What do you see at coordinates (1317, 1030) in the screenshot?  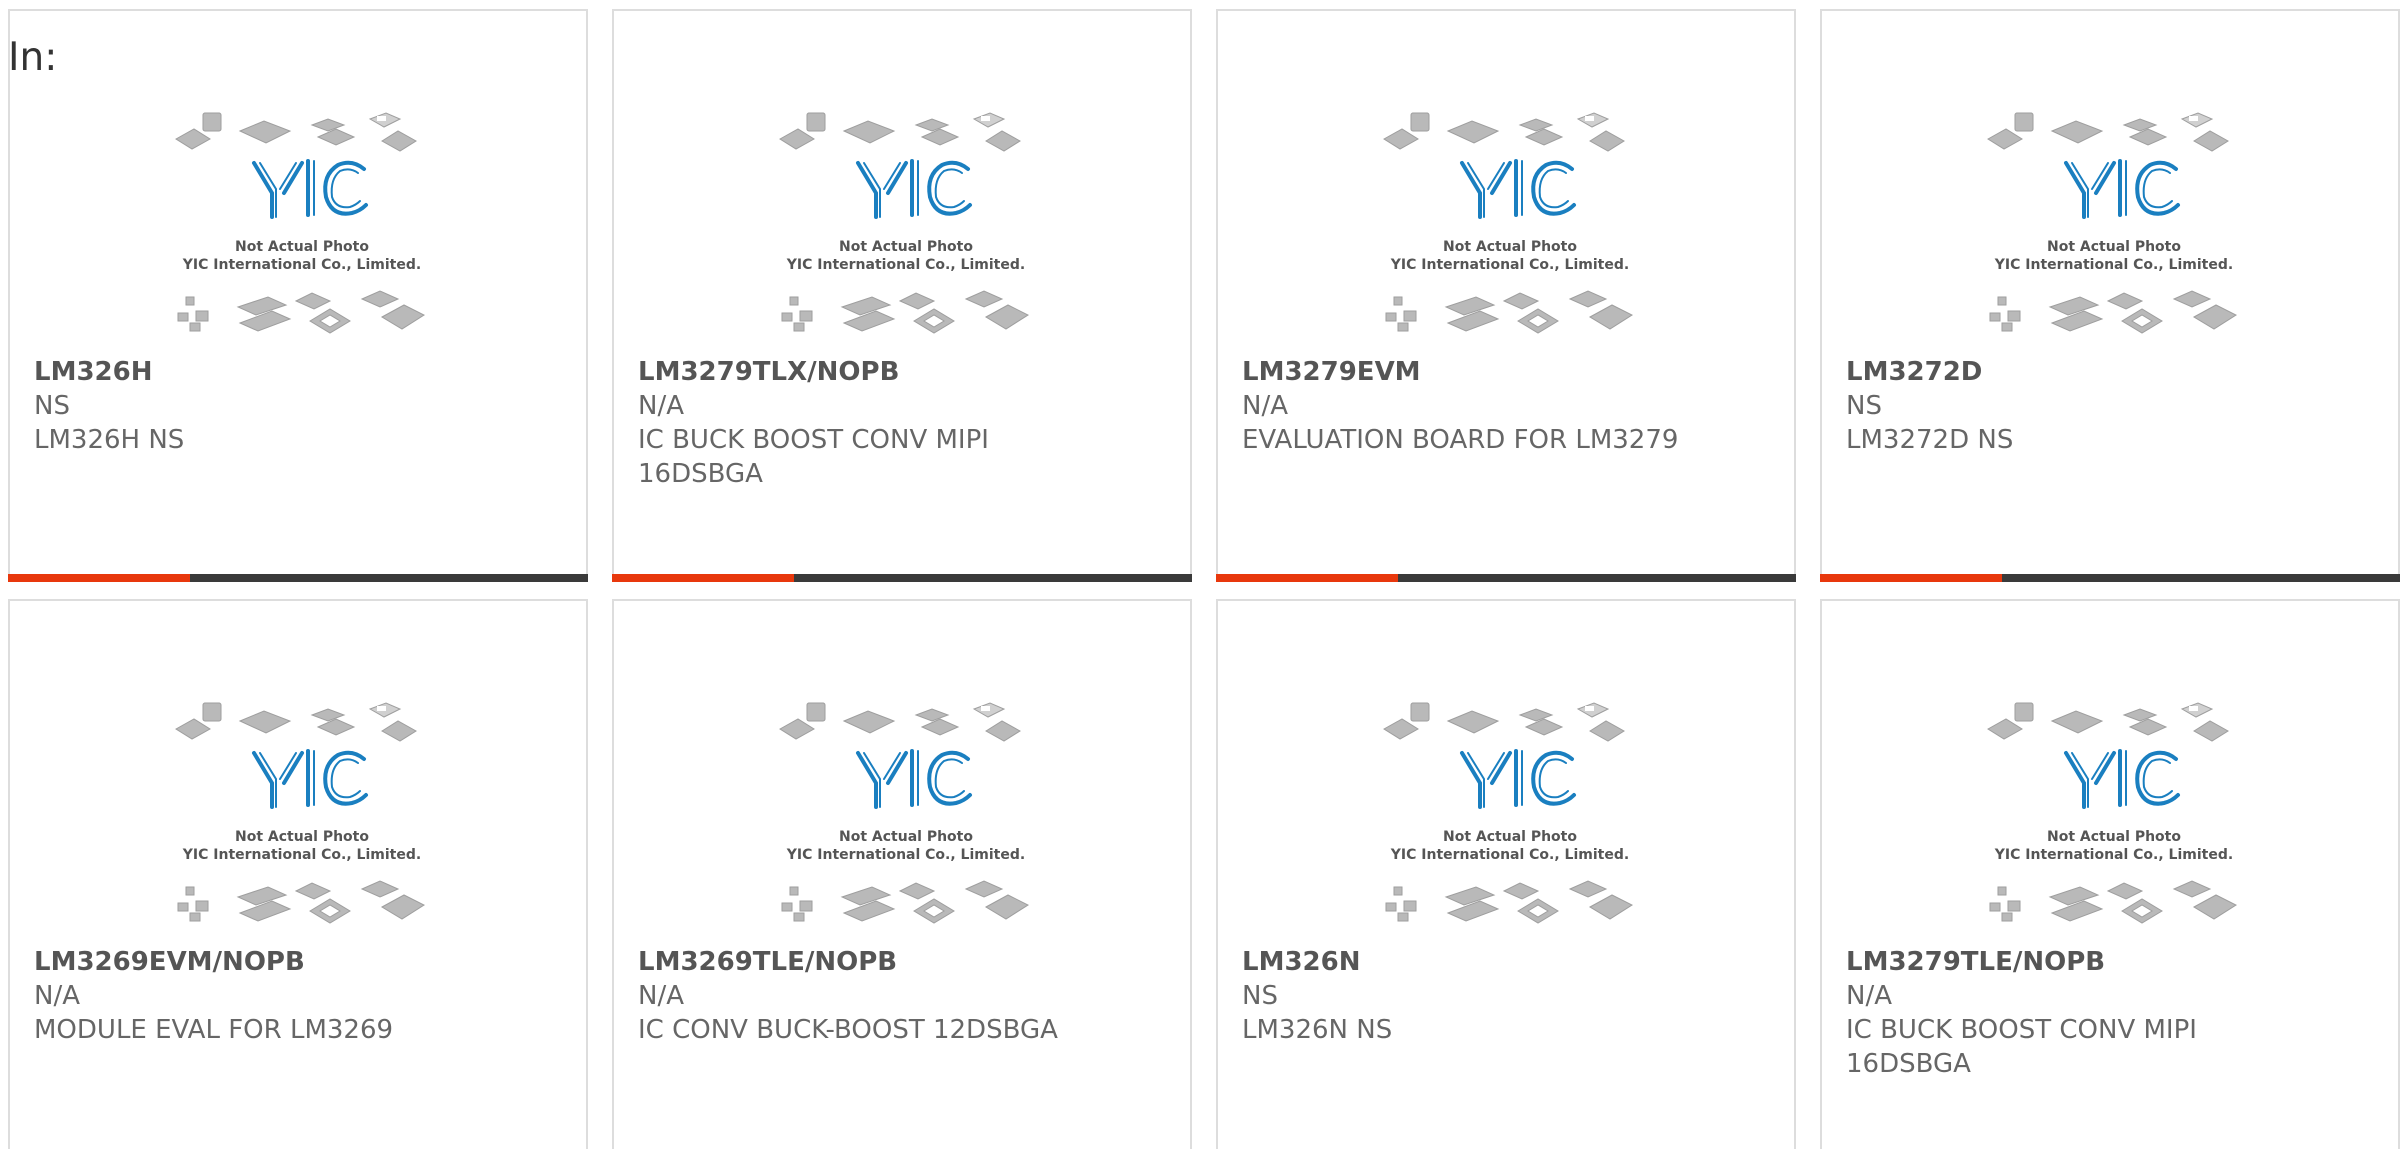 I see `description: LM326N NS` at bounding box center [1317, 1030].